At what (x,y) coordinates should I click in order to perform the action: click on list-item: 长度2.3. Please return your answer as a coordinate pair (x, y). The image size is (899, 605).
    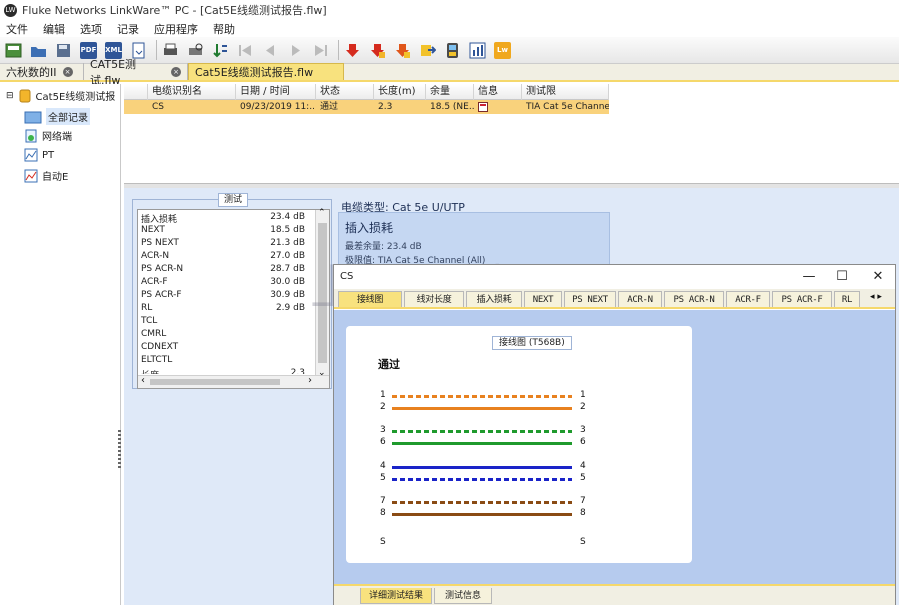
    Looking at the image, I should click on (223, 371).